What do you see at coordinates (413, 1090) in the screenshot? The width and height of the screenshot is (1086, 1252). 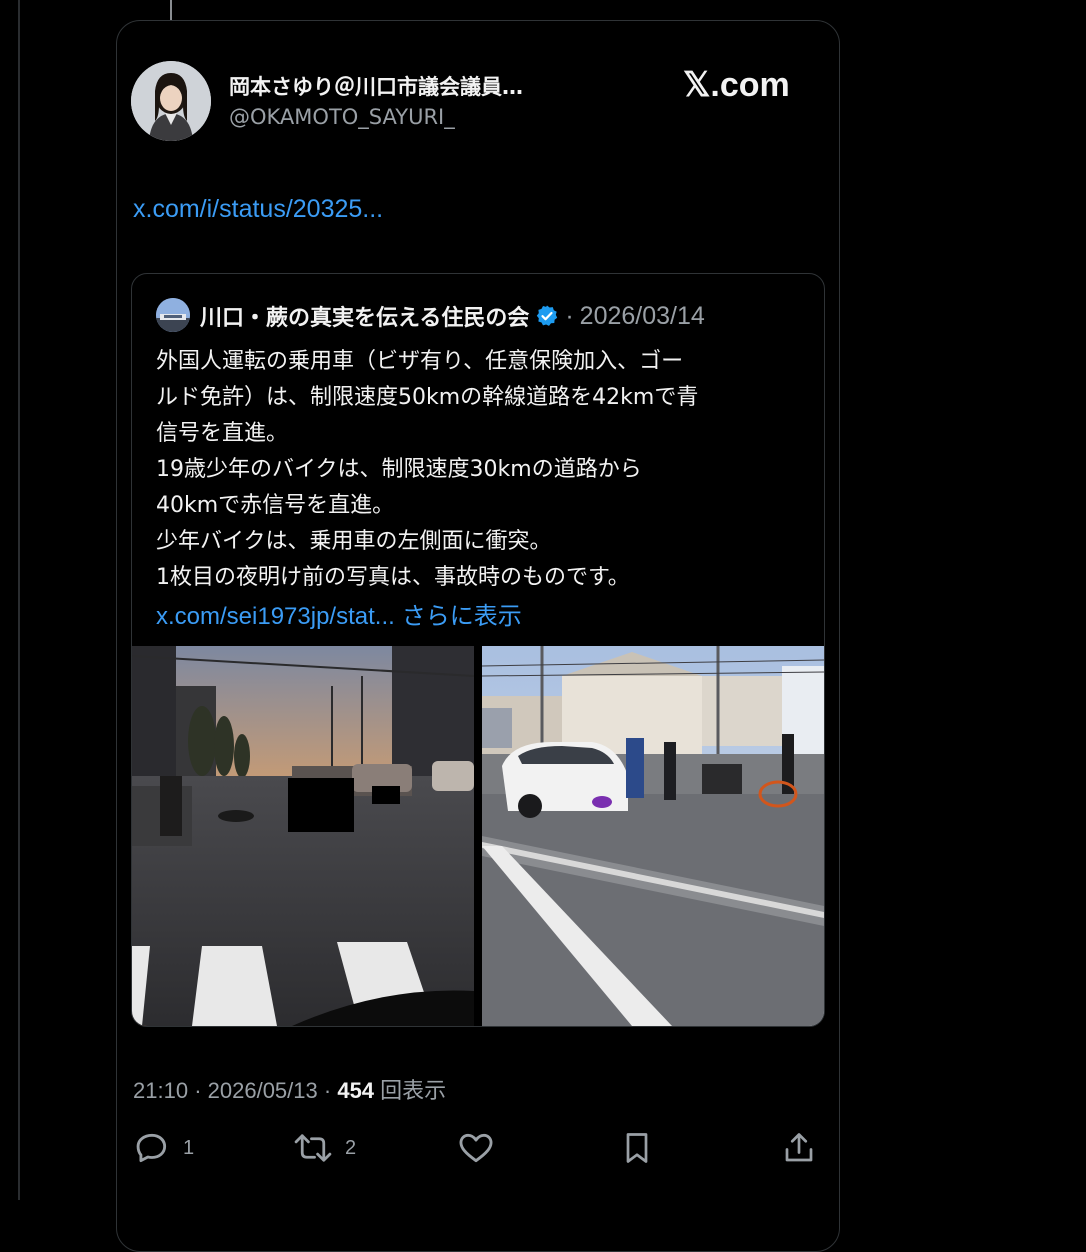 I see `views-label: 回表示` at bounding box center [413, 1090].